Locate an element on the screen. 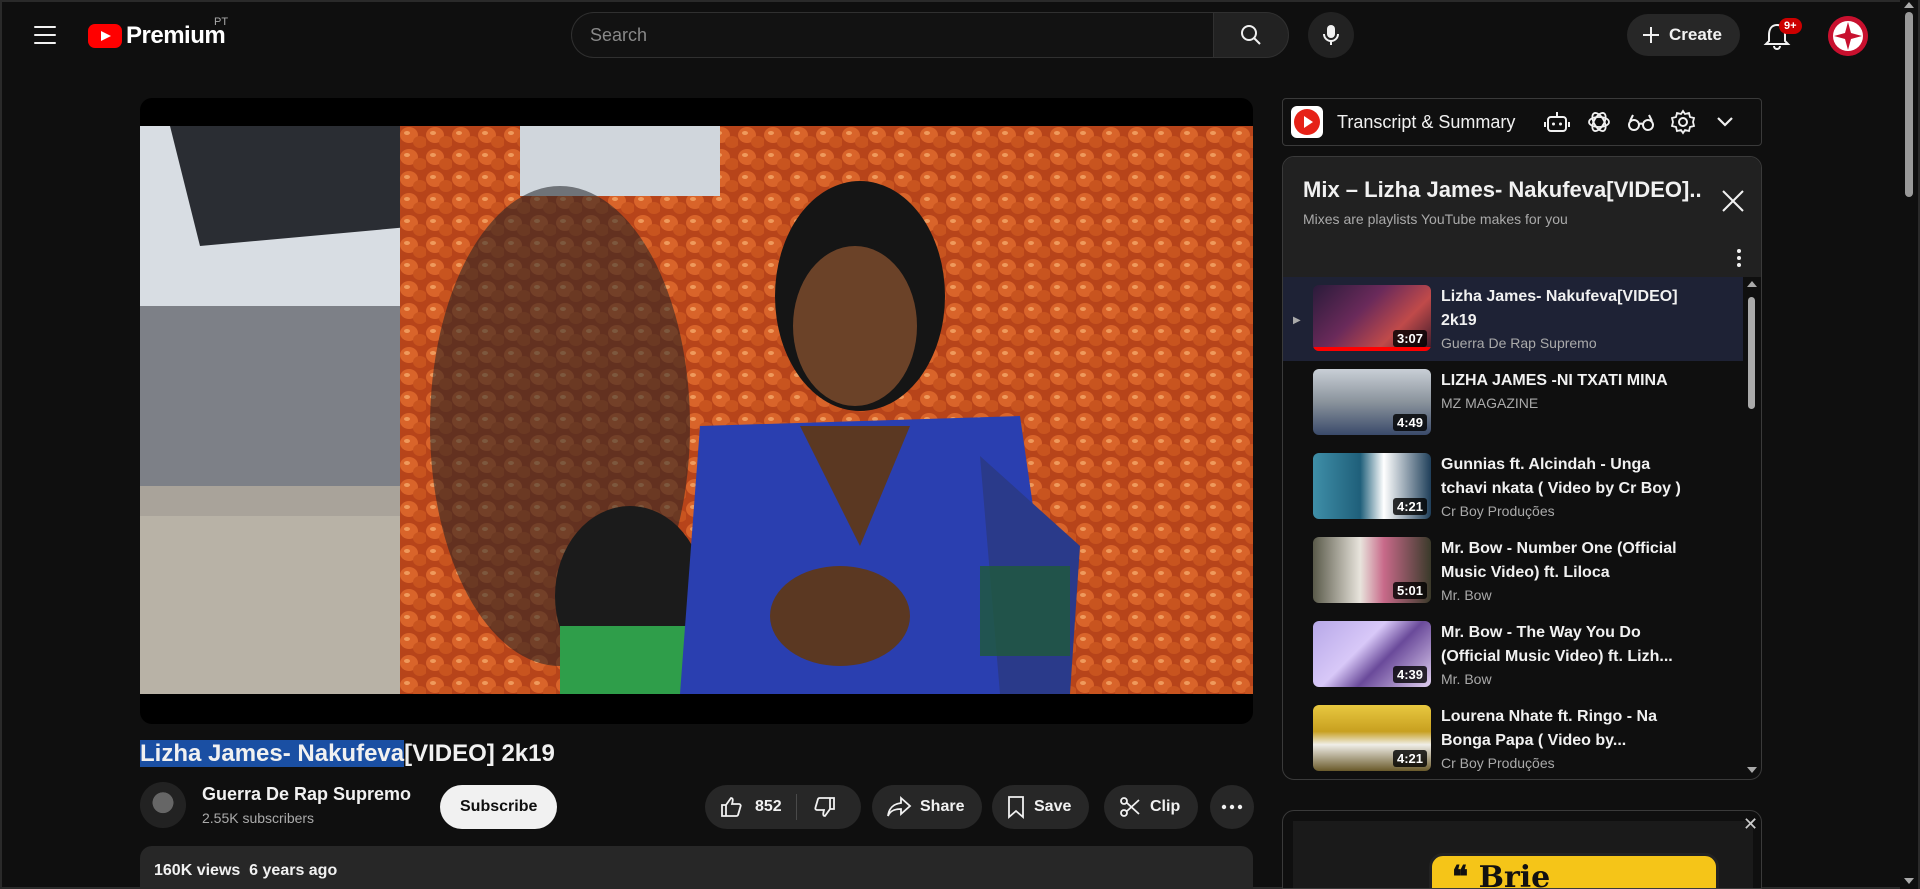  share-button: Share is located at coordinates (927, 807).